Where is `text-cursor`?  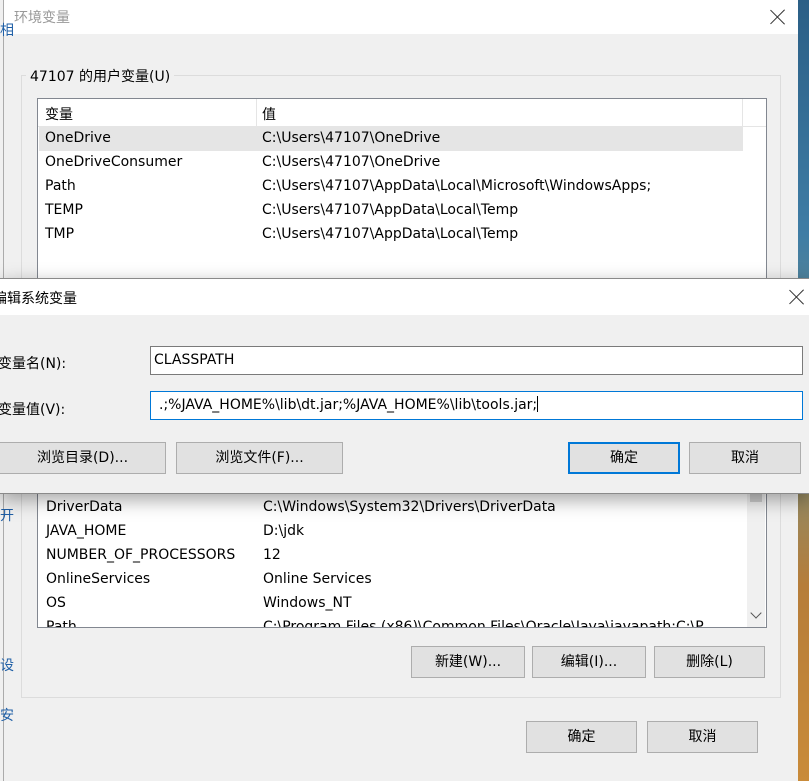
text-cursor is located at coordinates (538, 404).